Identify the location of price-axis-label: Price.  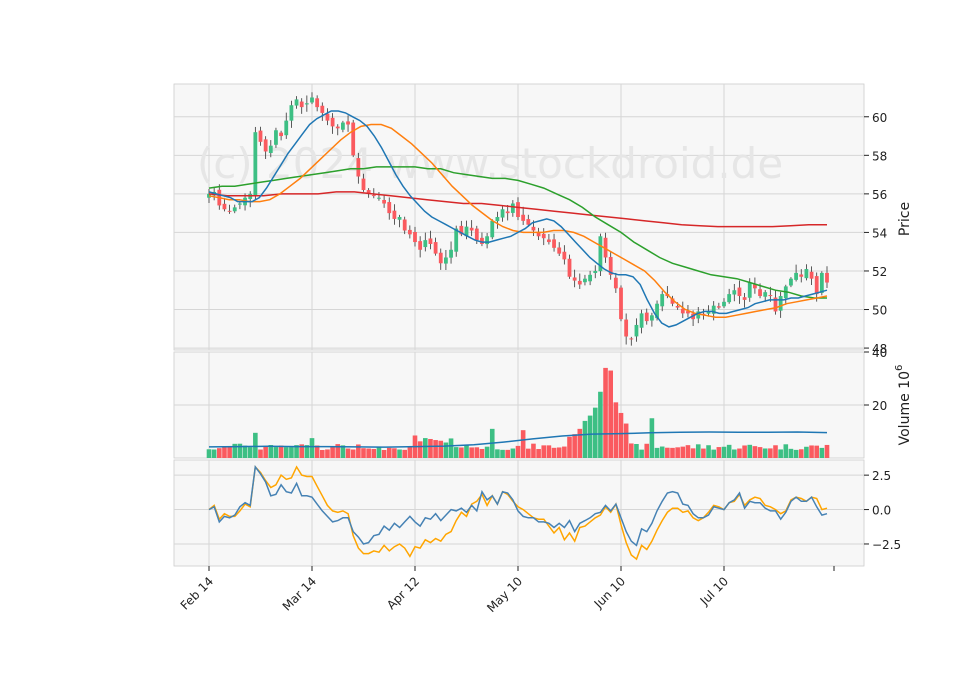
(905, 219).